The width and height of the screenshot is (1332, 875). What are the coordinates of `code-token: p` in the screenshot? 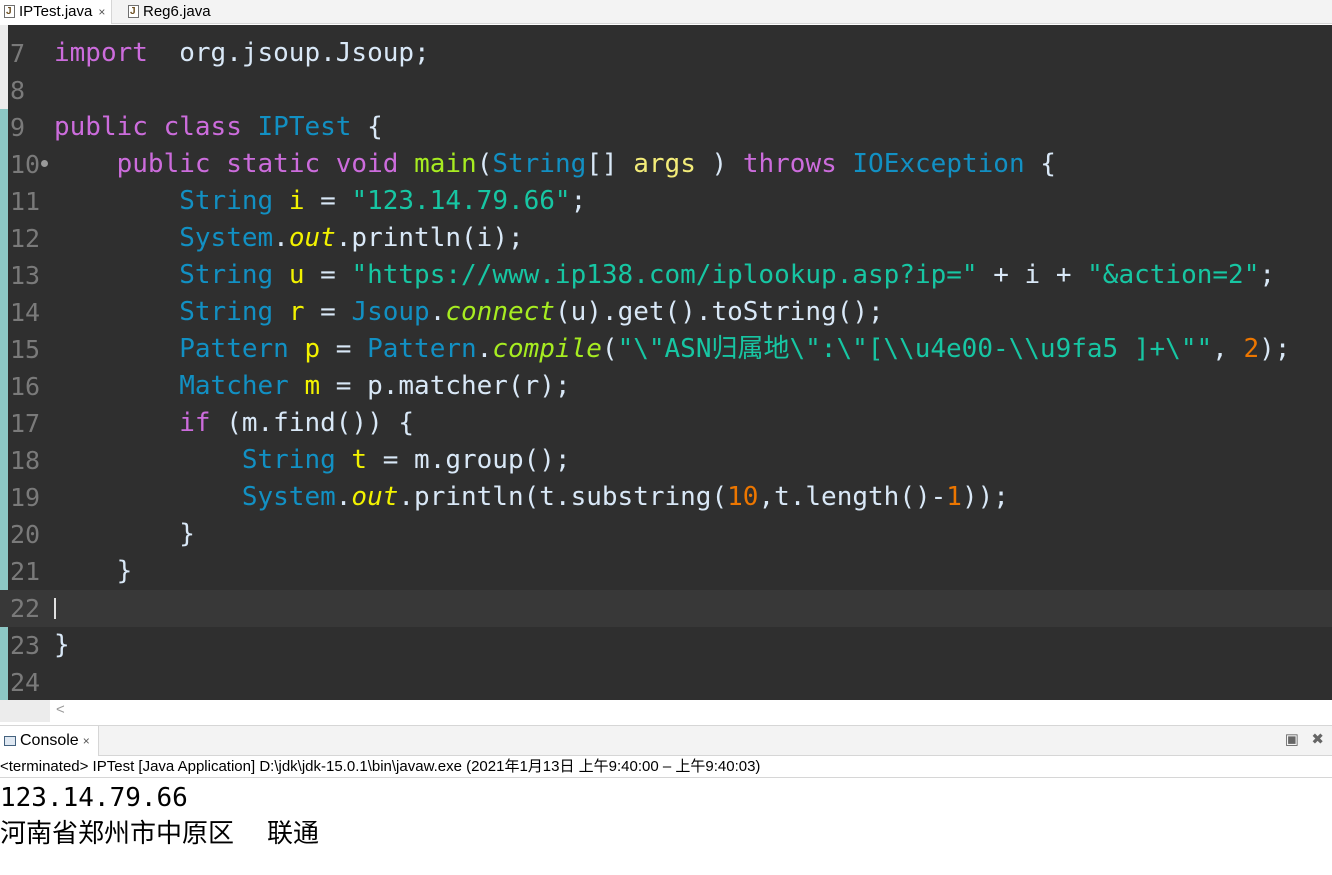 It's located at (312, 349).